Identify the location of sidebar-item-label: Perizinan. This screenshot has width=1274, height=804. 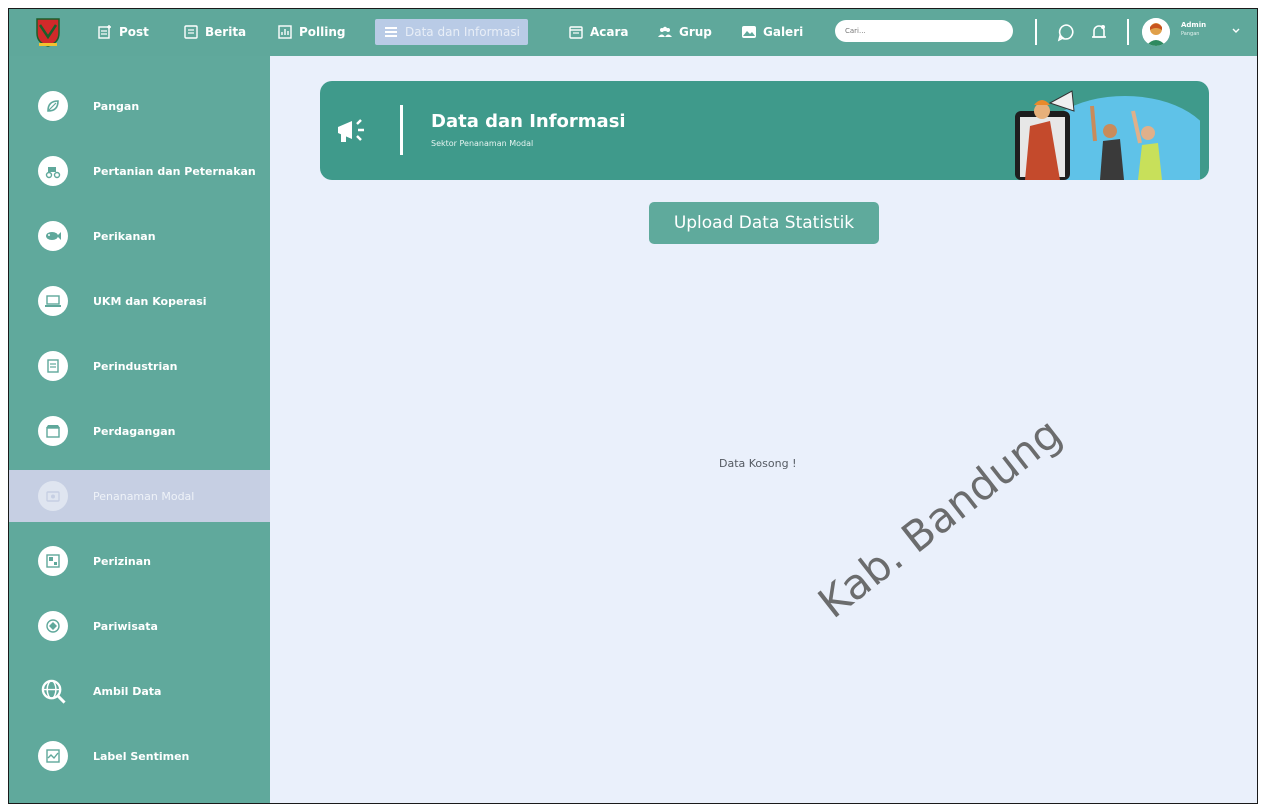
(122, 561).